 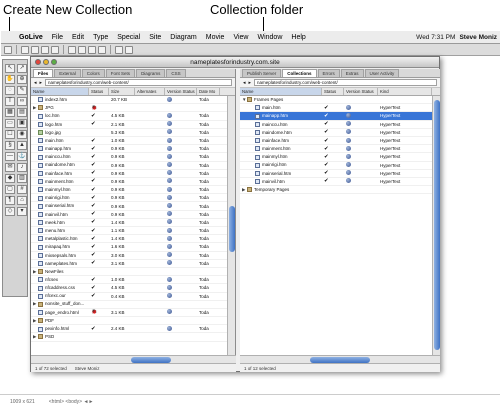 I want to click on line-tool-icon: —, so click(x=10, y=156).